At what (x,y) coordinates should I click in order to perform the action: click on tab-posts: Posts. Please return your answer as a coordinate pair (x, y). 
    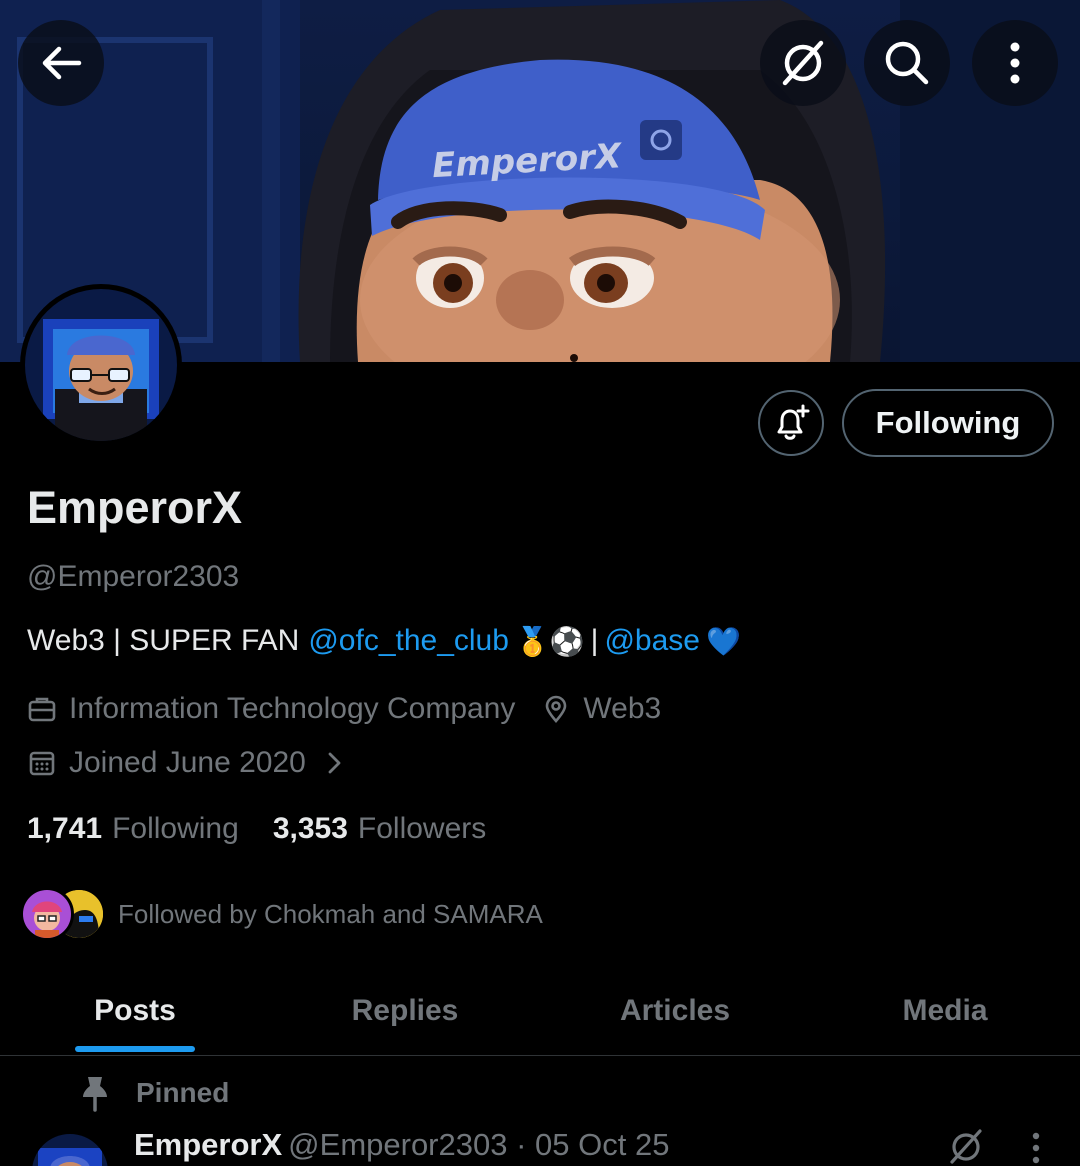
    Looking at the image, I should click on (135, 1010).